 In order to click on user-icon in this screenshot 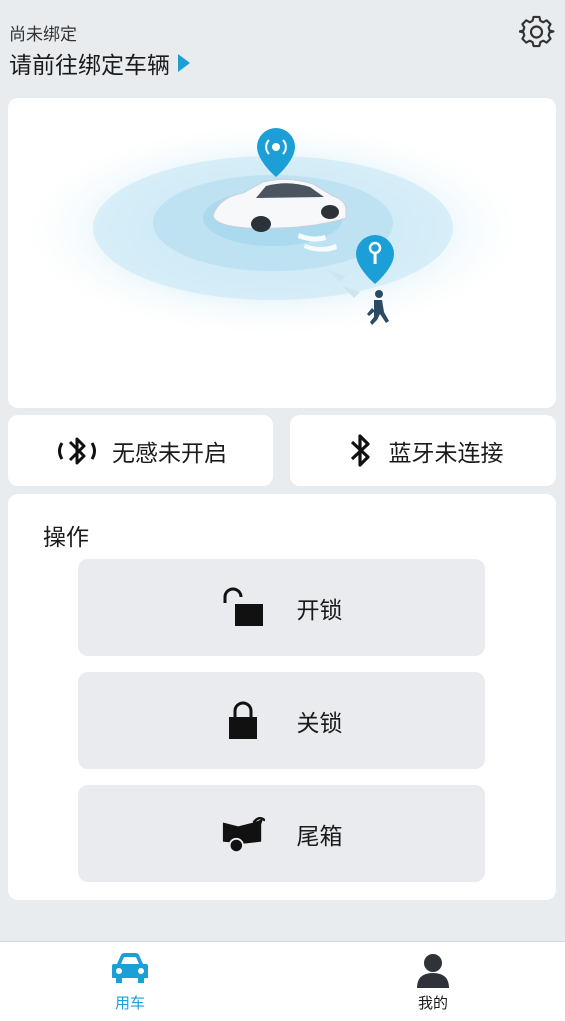, I will do `click(433, 971)`.